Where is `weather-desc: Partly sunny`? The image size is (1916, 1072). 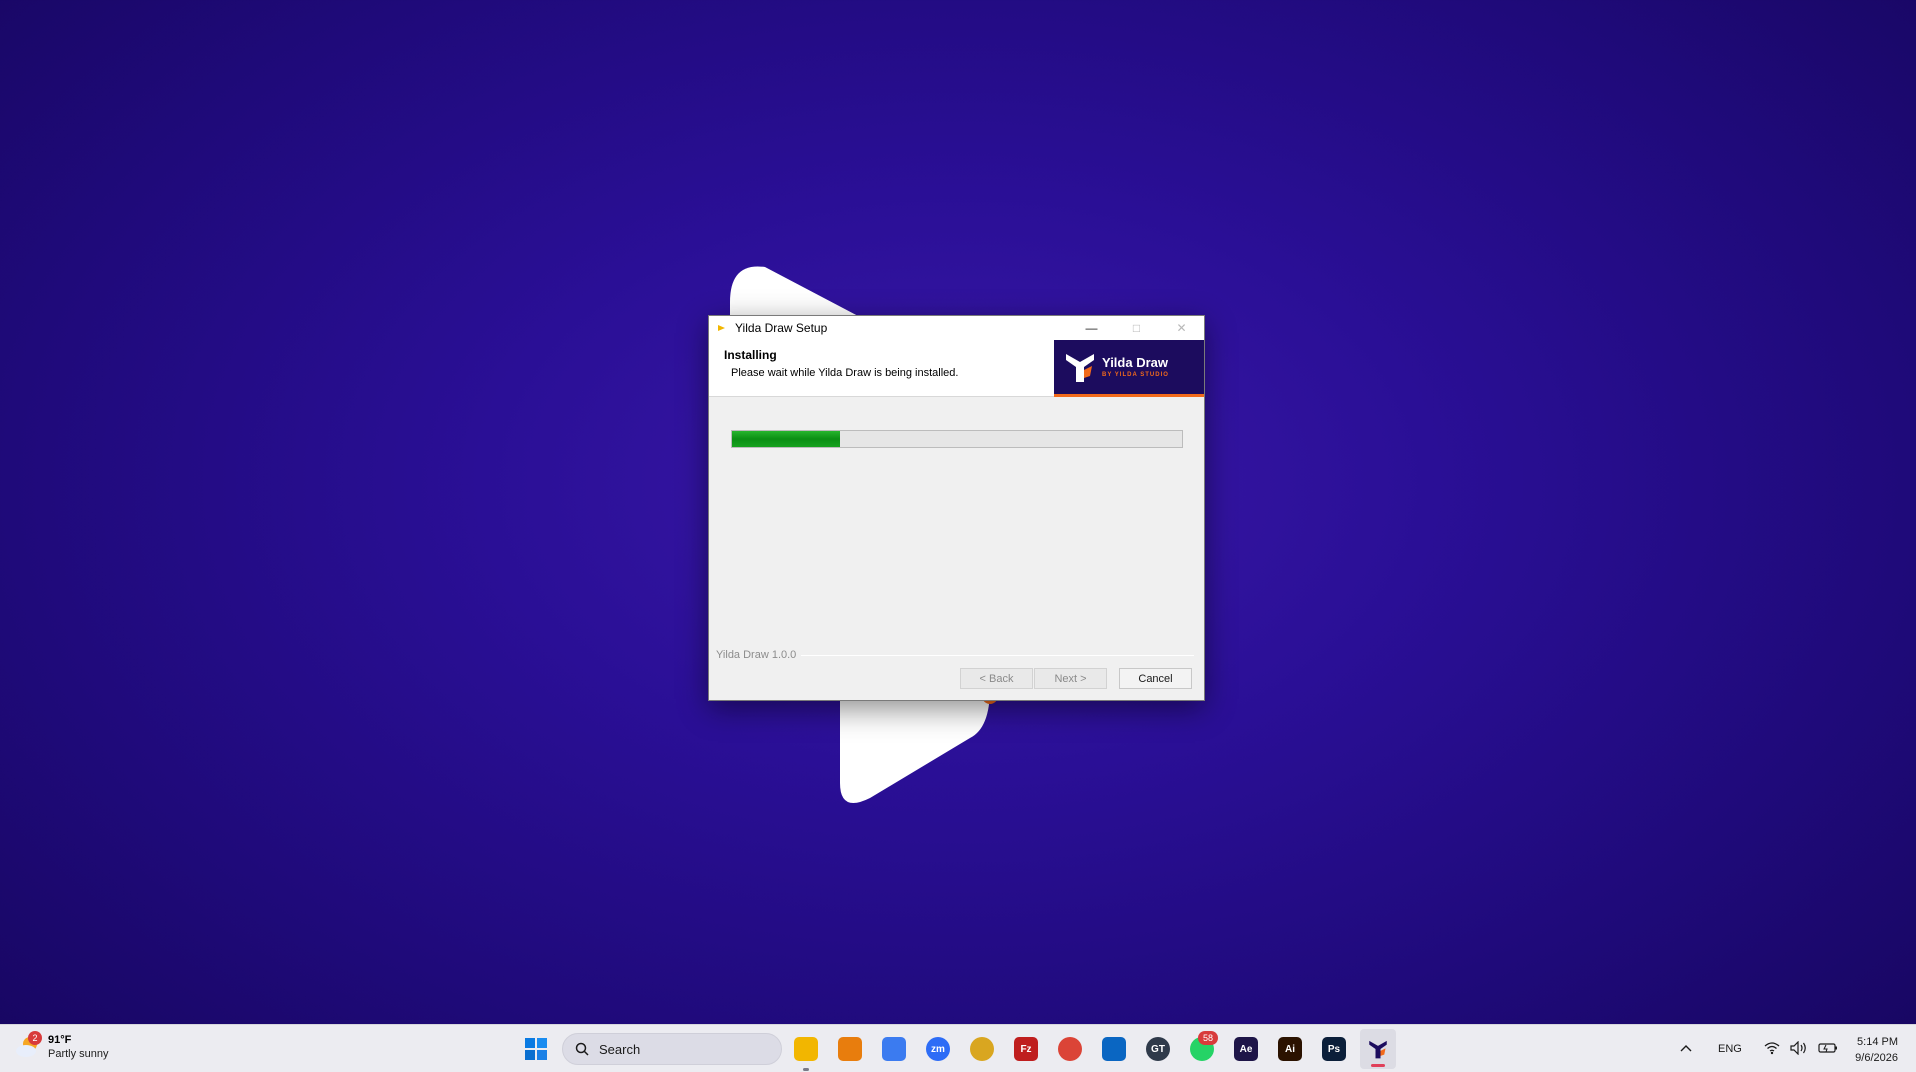 weather-desc: Partly sunny is located at coordinates (78, 1054).